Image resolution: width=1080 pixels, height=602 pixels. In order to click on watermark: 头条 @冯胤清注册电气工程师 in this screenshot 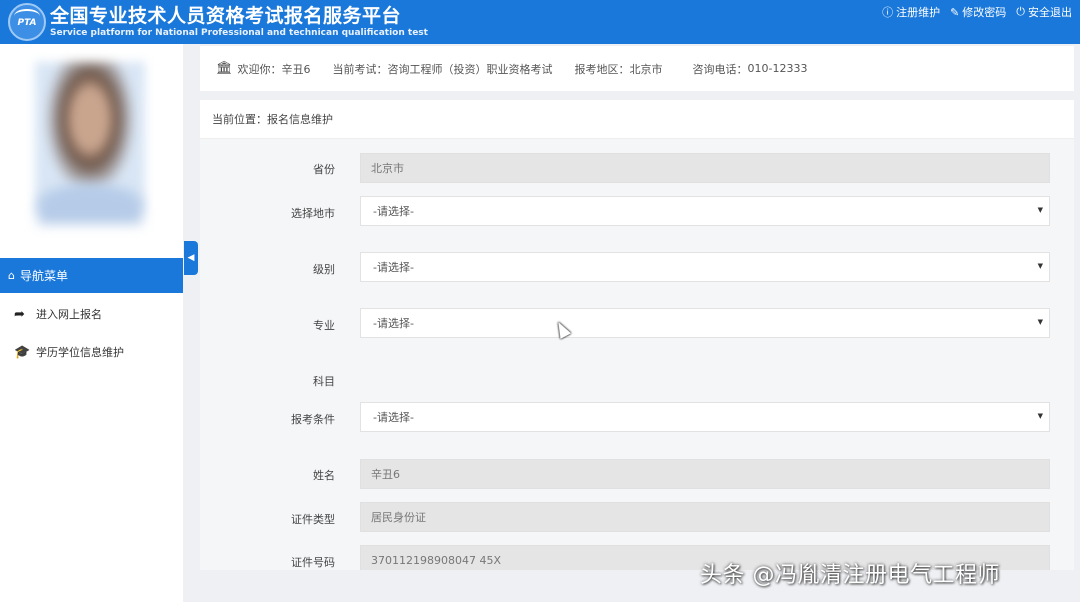, I will do `click(850, 575)`.